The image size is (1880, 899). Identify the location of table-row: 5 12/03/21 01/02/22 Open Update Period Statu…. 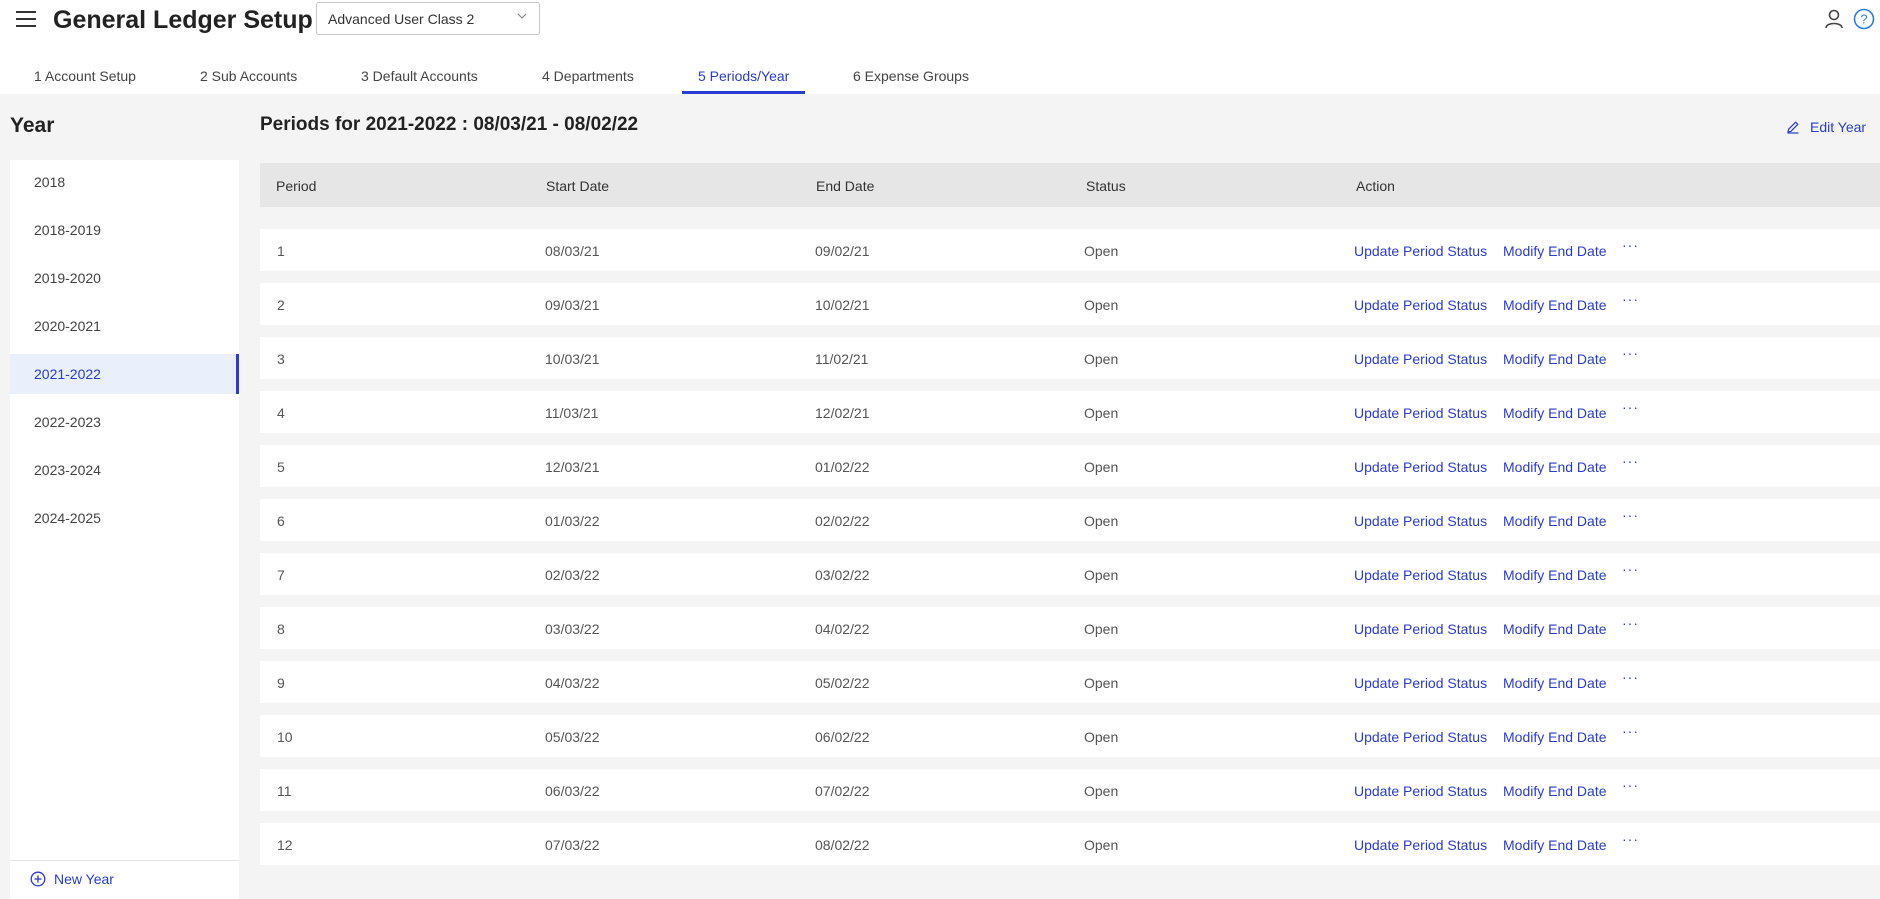
(1070, 466).